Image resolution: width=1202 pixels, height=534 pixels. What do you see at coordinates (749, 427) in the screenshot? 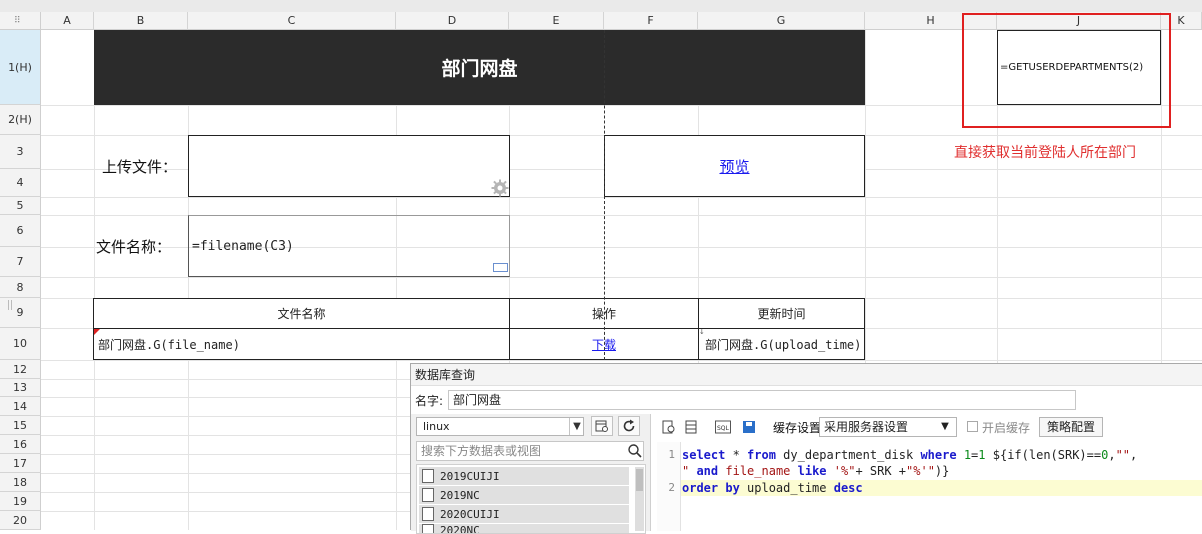
I see `cache-icon` at bounding box center [749, 427].